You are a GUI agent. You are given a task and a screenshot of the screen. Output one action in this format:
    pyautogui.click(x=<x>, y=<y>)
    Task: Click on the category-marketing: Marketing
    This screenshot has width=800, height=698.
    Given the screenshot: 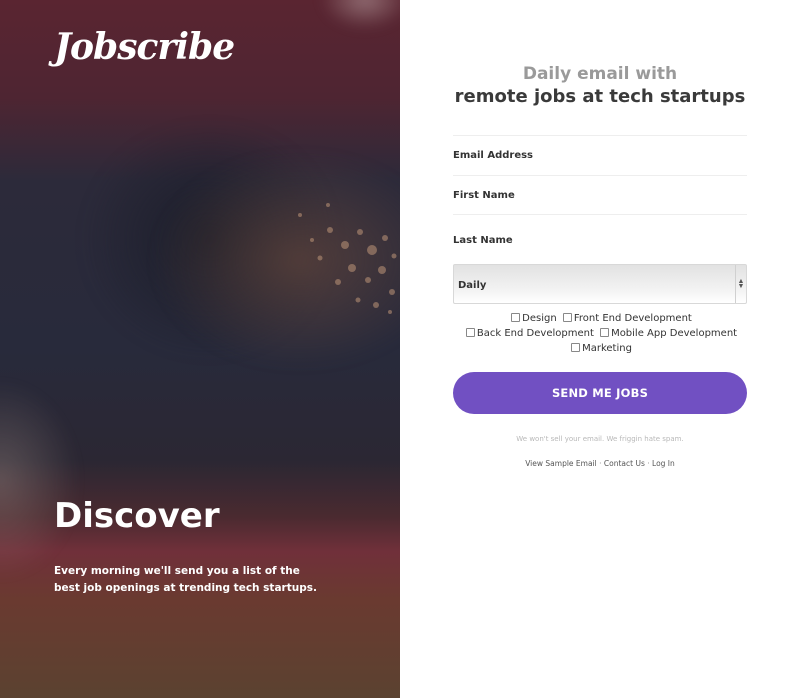 What is the action you would take?
    pyautogui.click(x=600, y=348)
    